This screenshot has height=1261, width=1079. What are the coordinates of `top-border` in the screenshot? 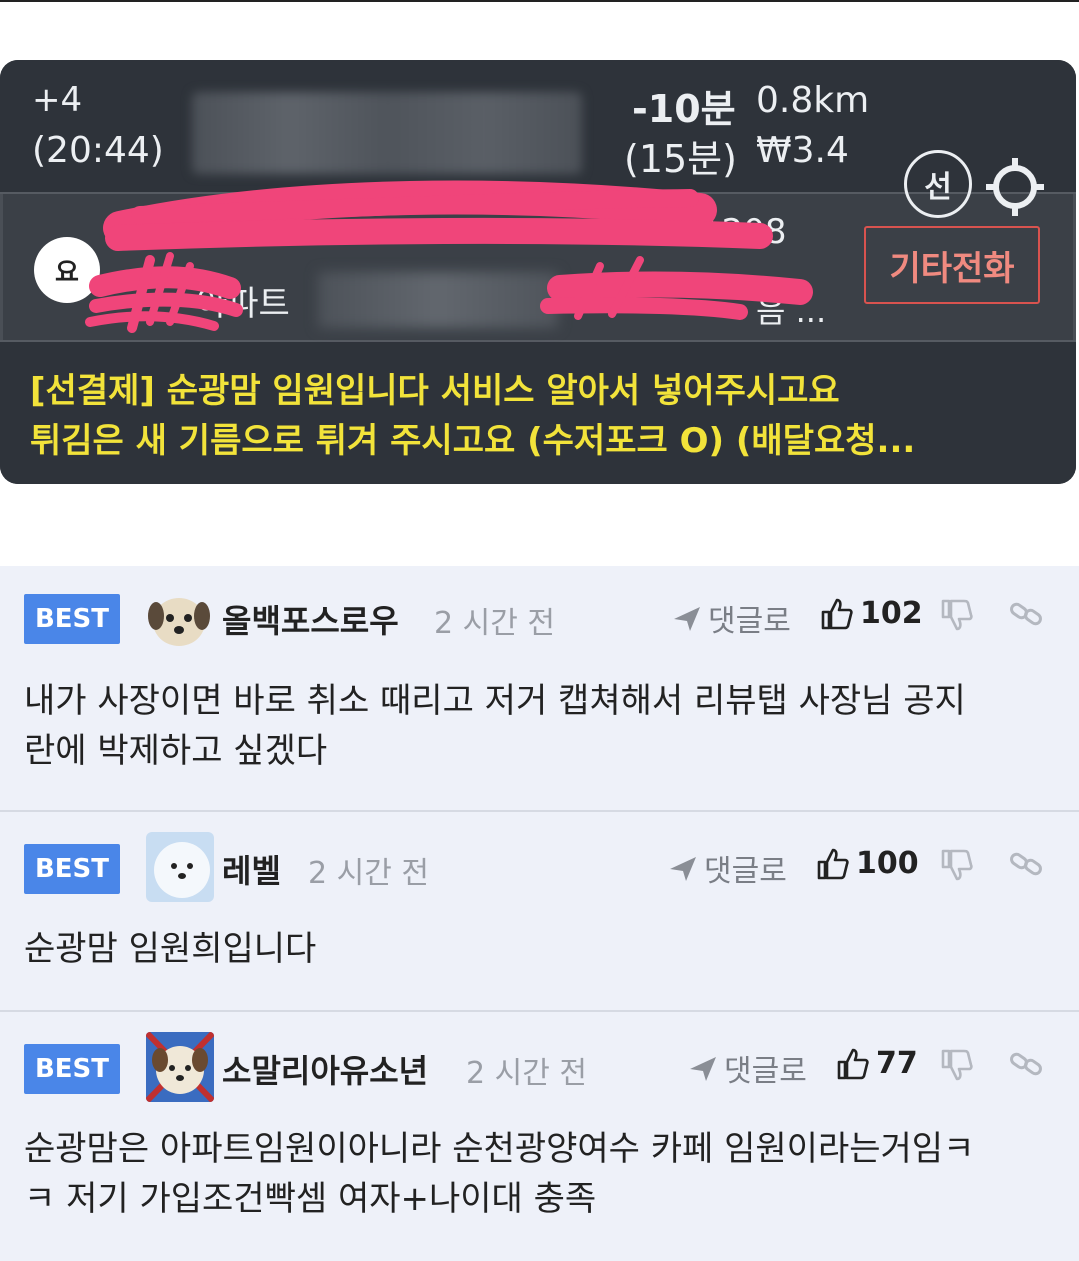 It's located at (539, 1).